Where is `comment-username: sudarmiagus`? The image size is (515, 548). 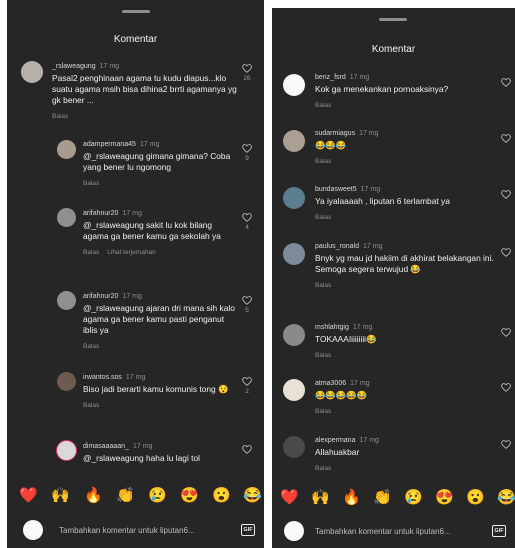
comment-username: sudarmiagus is located at coordinates (335, 133).